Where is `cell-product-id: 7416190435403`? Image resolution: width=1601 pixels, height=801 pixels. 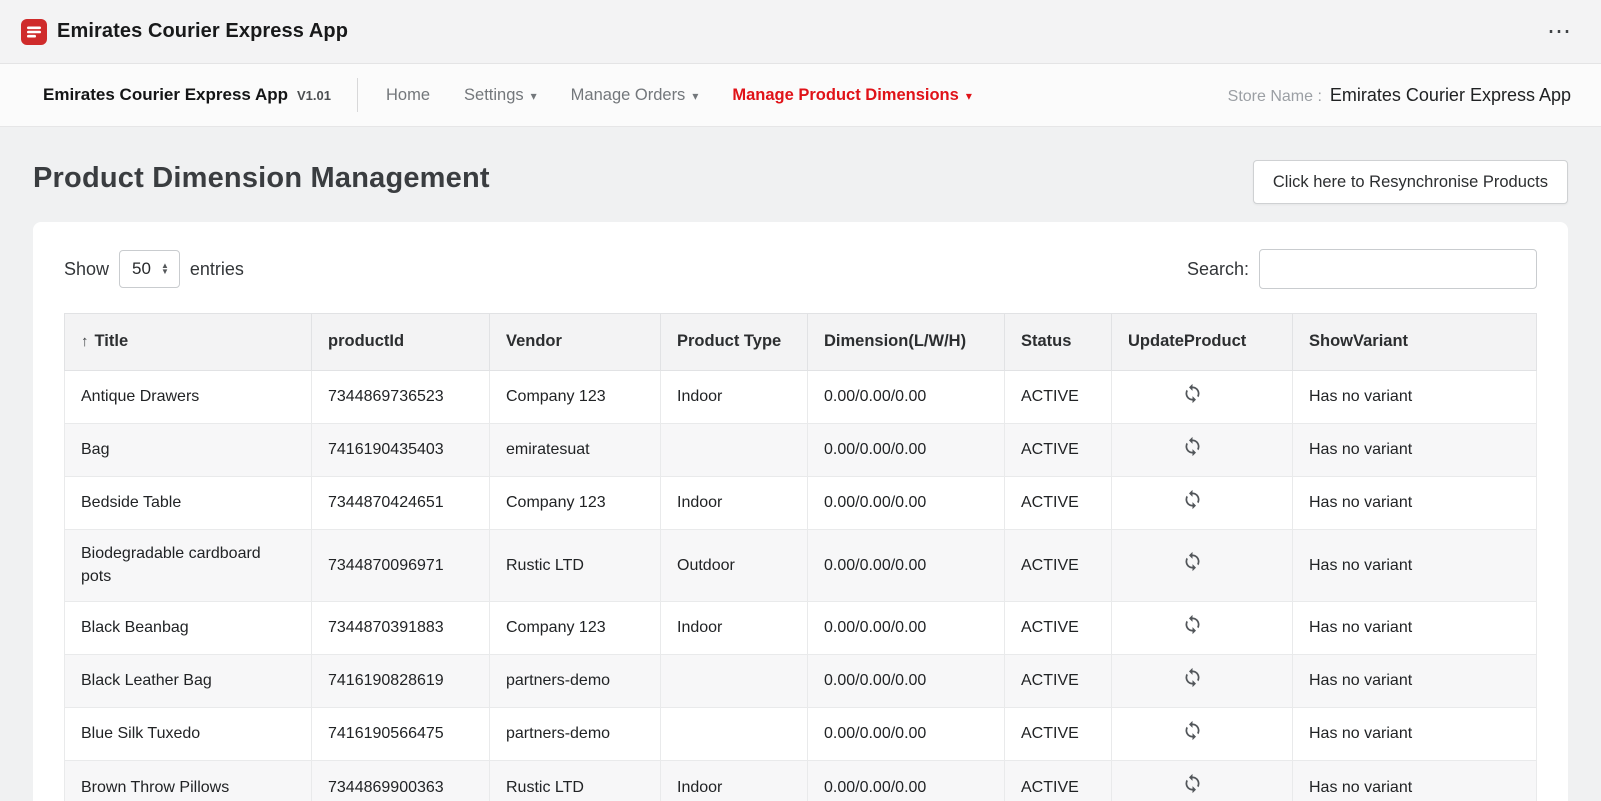 cell-product-id: 7416190435403 is located at coordinates (400, 449).